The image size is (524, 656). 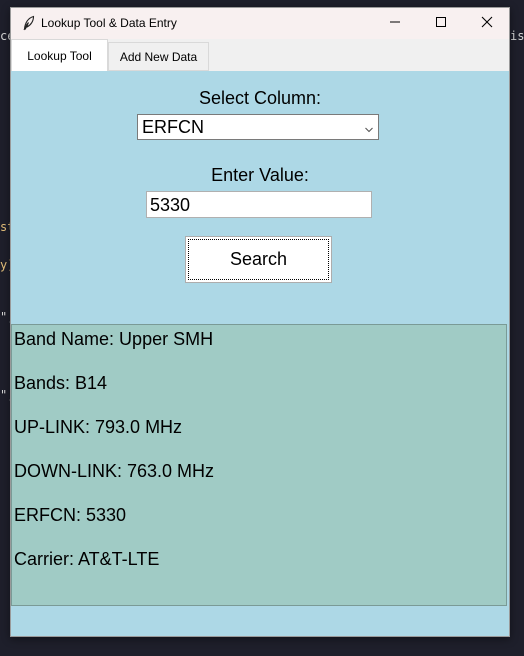 I want to click on feather-icon, so click(x=29, y=23).